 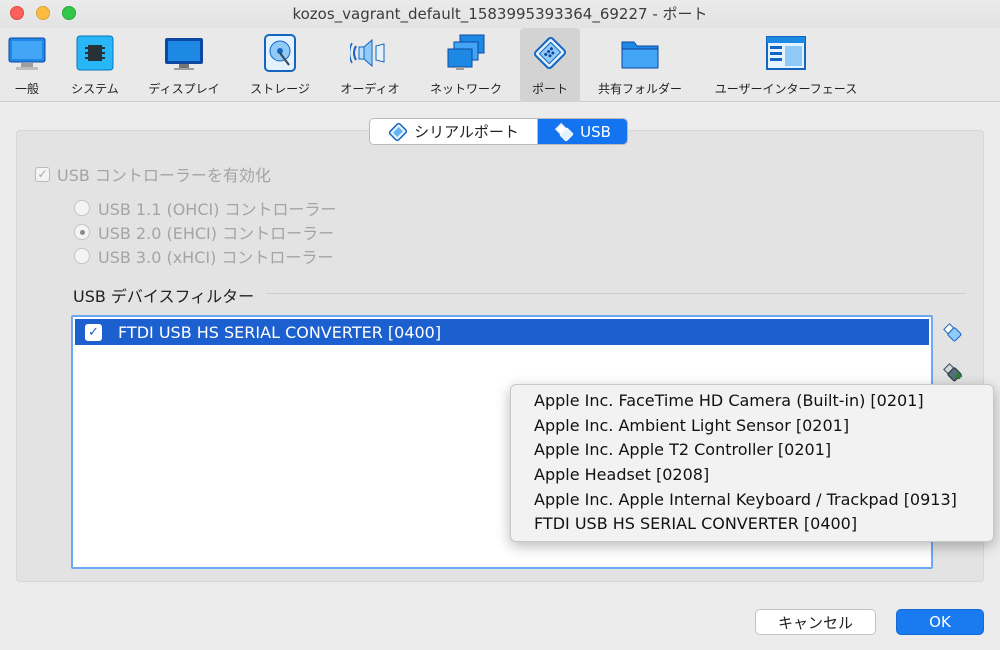 I want to click on usb-device-add-icon, so click(x=952, y=372).